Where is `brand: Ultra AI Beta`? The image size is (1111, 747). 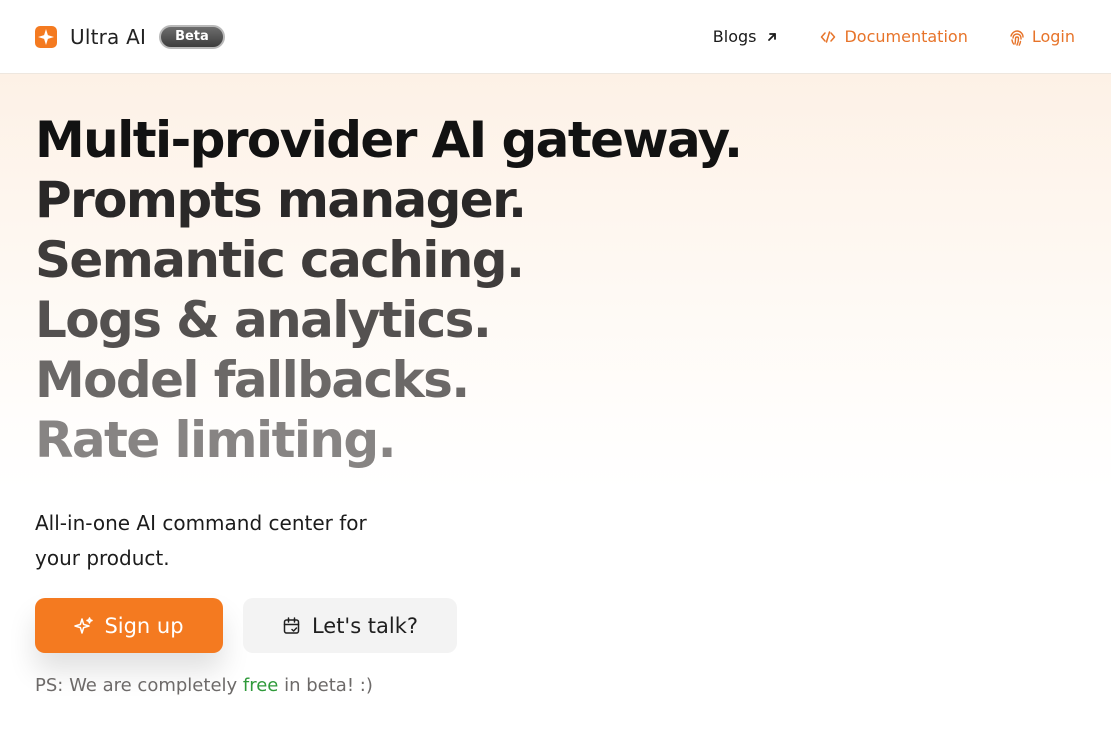 brand: Ultra AI Beta is located at coordinates (130, 36).